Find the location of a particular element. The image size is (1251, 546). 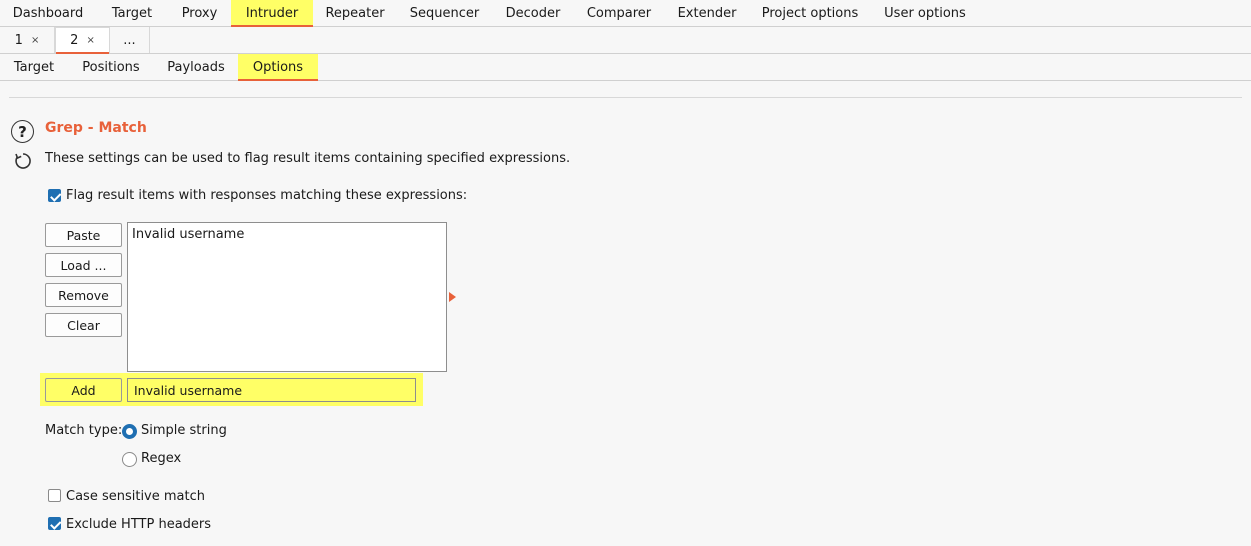

clear-button: Clear is located at coordinates (83, 325).